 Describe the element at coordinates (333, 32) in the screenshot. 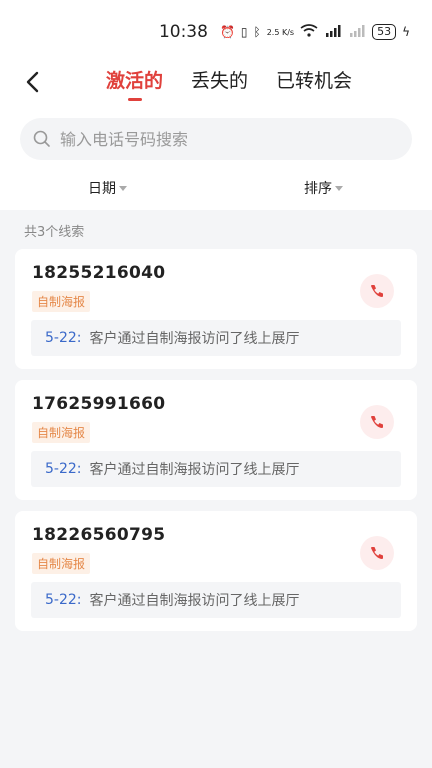

I see `signal-5g-icon` at that location.